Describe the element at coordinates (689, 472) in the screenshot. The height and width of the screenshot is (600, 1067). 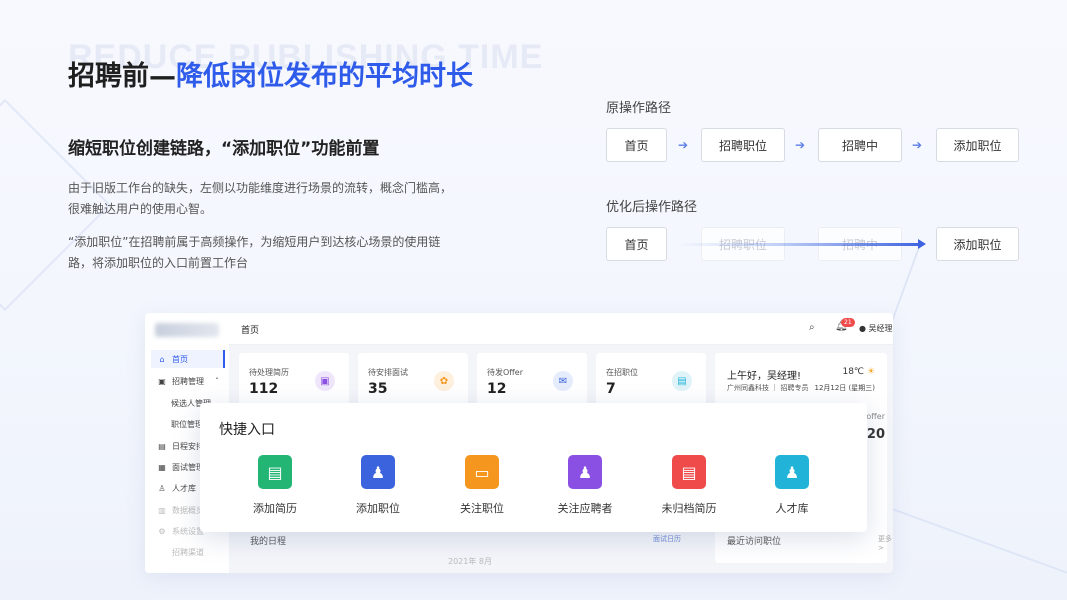
I see `unarchived-resume-icon: ▤` at that location.